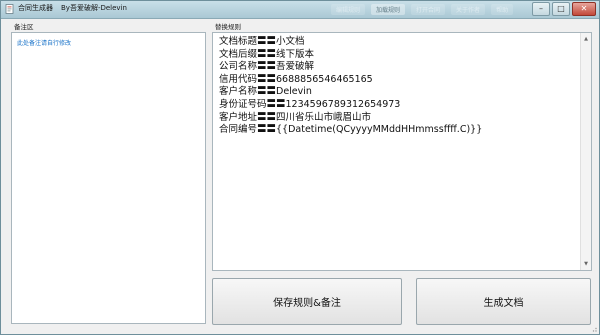 The image size is (600, 335). Describe the element at coordinates (388, 9) in the screenshot. I see `bg-tab-load-rules: 加载规则` at that location.